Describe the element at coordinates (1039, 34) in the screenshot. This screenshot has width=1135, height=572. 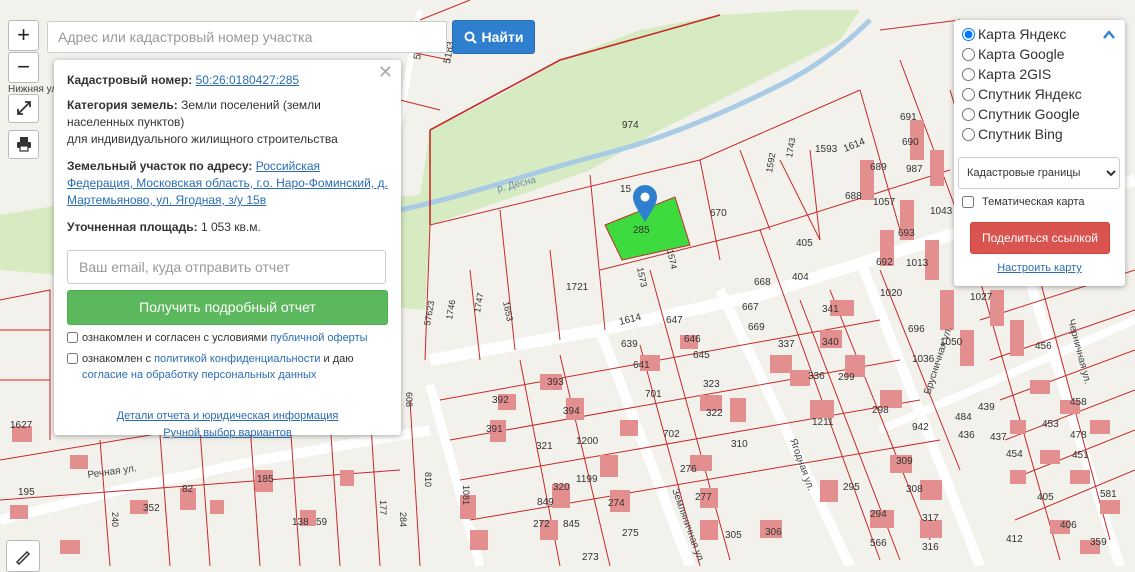
I see `layer-option-yandex-map: Карта Яндекс` at that location.